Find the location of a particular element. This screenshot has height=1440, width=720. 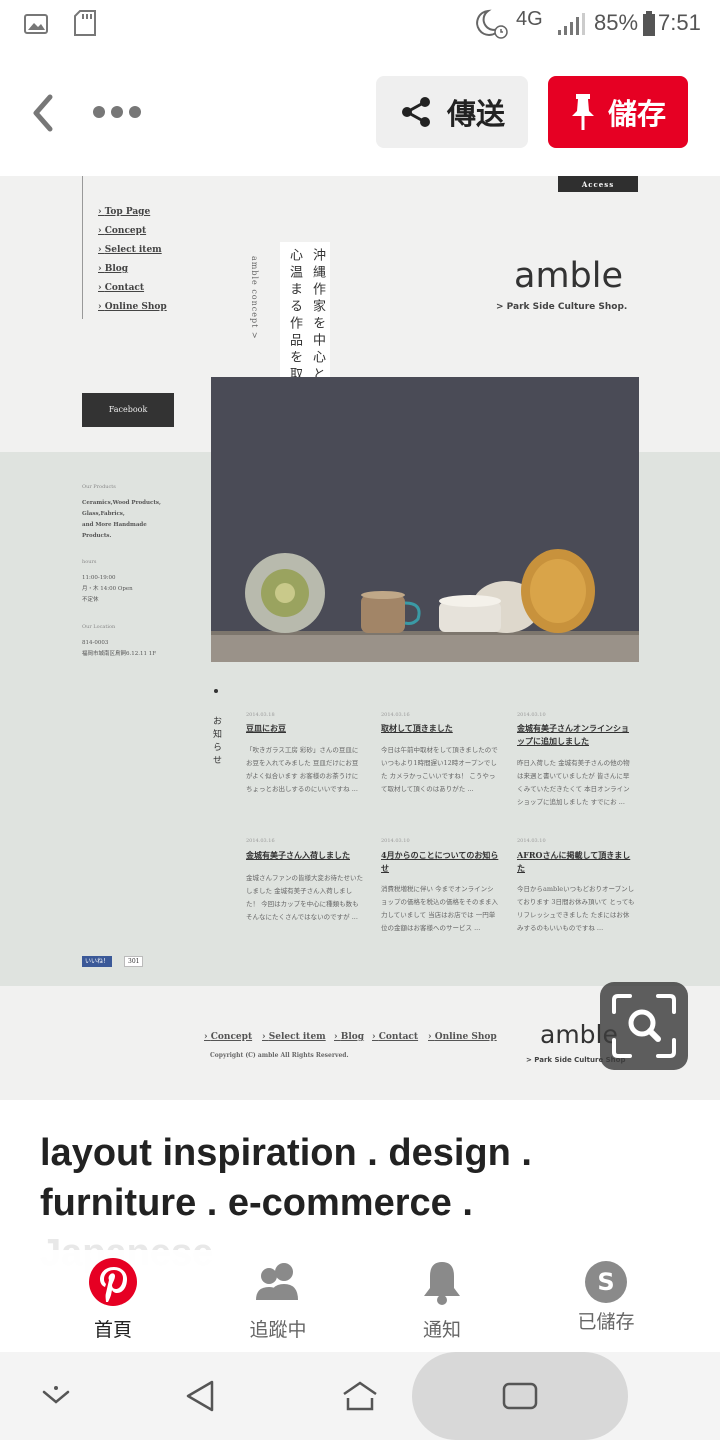

home-icon is located at coordinates (360, 1396).